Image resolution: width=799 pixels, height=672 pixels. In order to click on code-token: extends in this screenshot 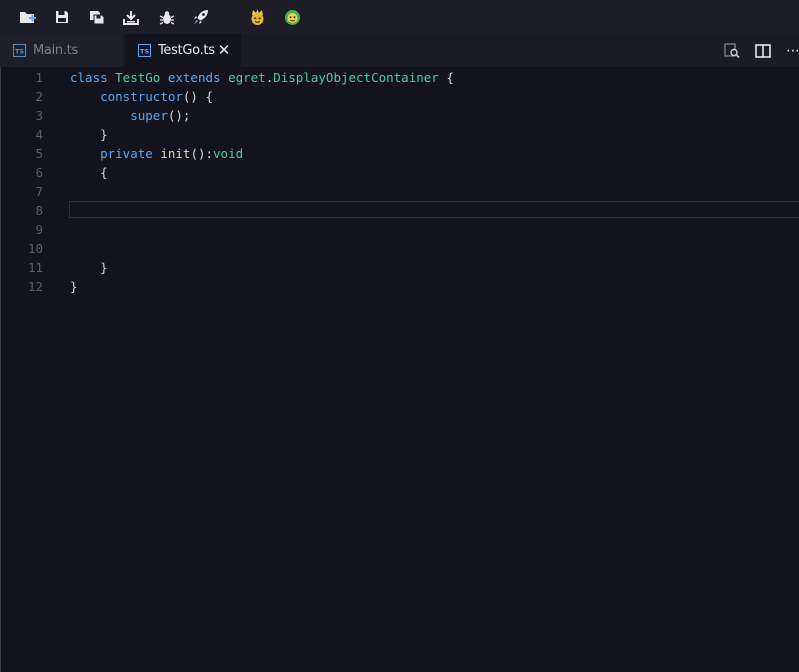, I will do `click(198, 77)`.